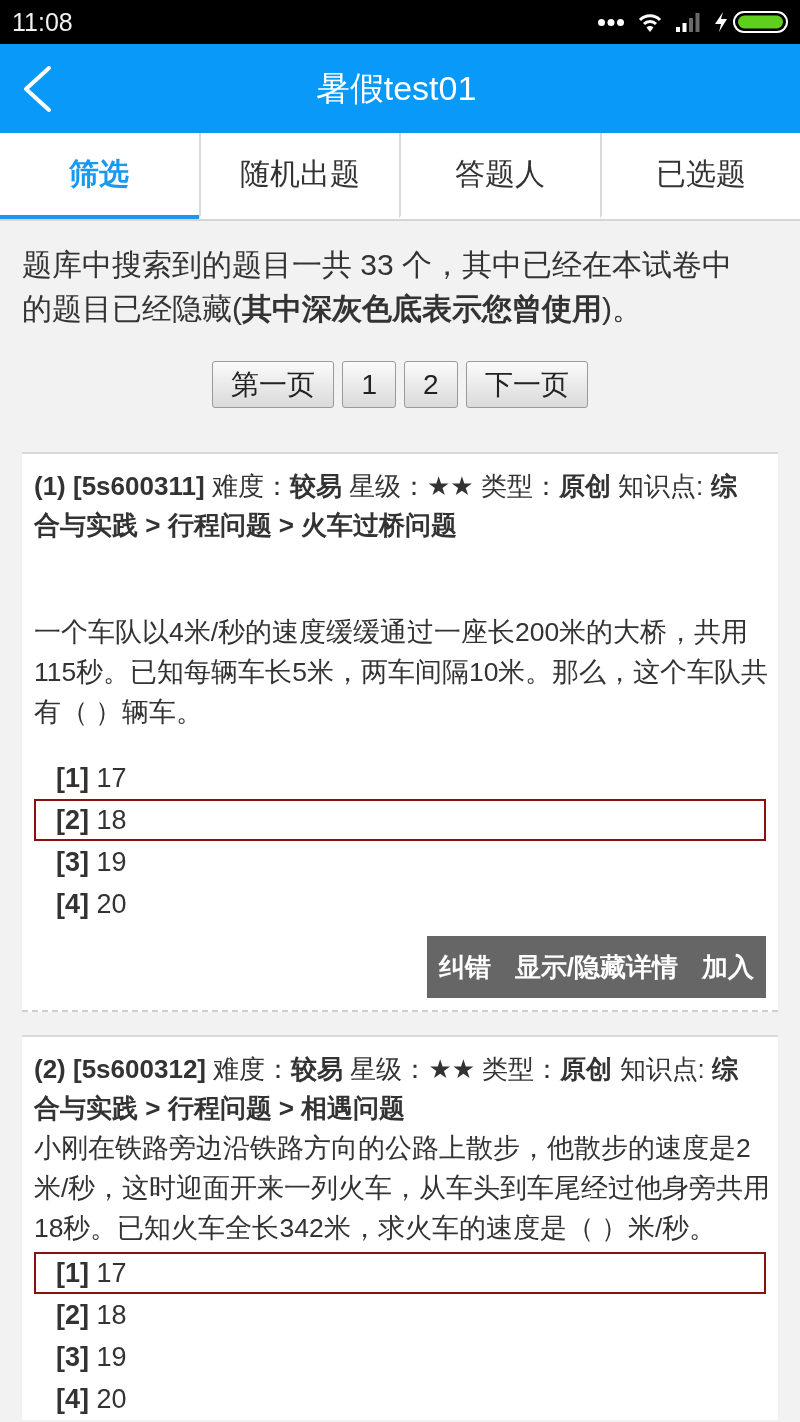 The image size is (800, 1422). I want to click on page-button: 2, so click(431, 384).